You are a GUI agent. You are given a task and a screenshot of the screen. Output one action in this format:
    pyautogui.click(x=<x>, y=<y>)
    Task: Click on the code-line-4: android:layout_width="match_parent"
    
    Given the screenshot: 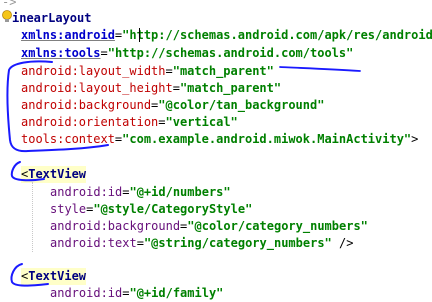 What is the action you would take?
    pyautogui.click(x=147, y=71)
    